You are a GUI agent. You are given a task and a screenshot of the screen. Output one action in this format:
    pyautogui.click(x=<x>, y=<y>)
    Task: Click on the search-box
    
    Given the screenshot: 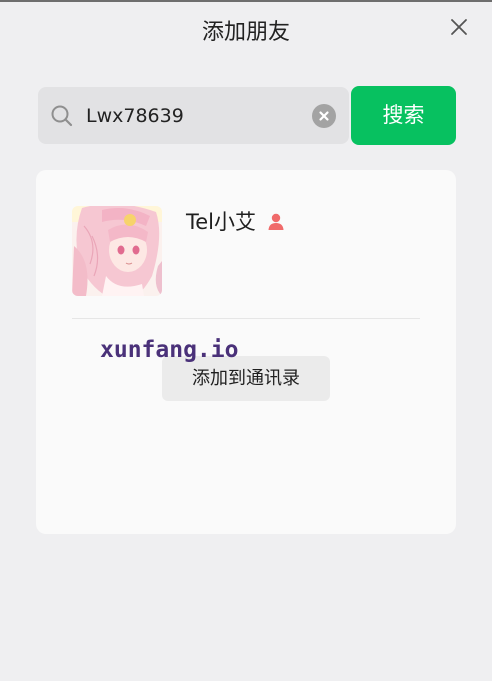 What is the action you would take?
    pyautogui.click(x=193, y=115)
    